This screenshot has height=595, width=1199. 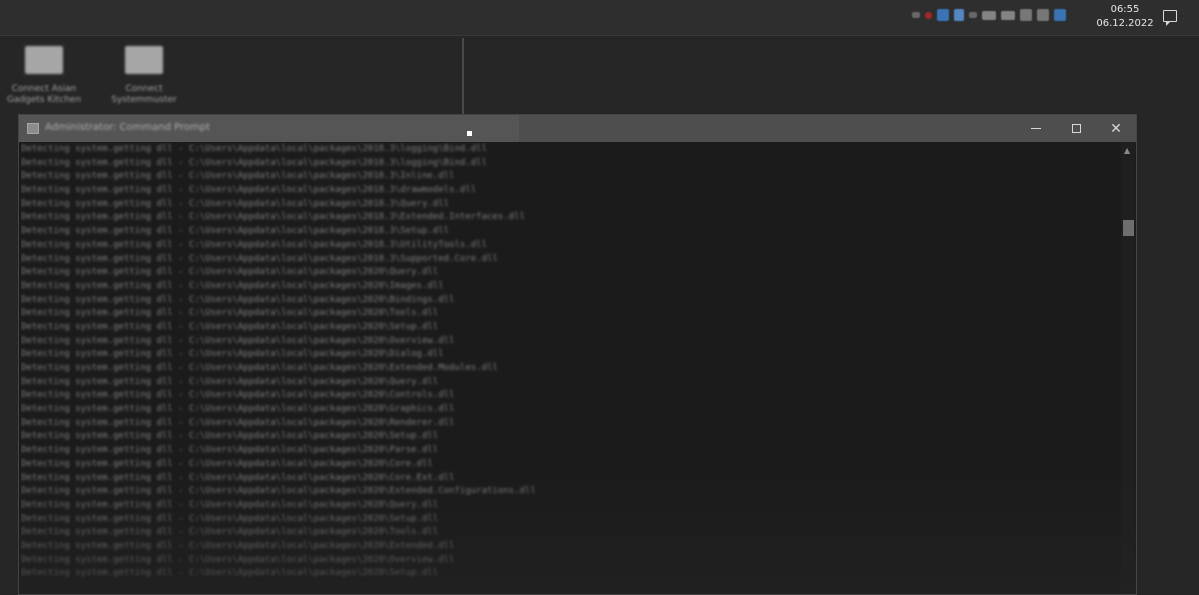 I want to click on minimize-icon, so click(x=1036, y=128).